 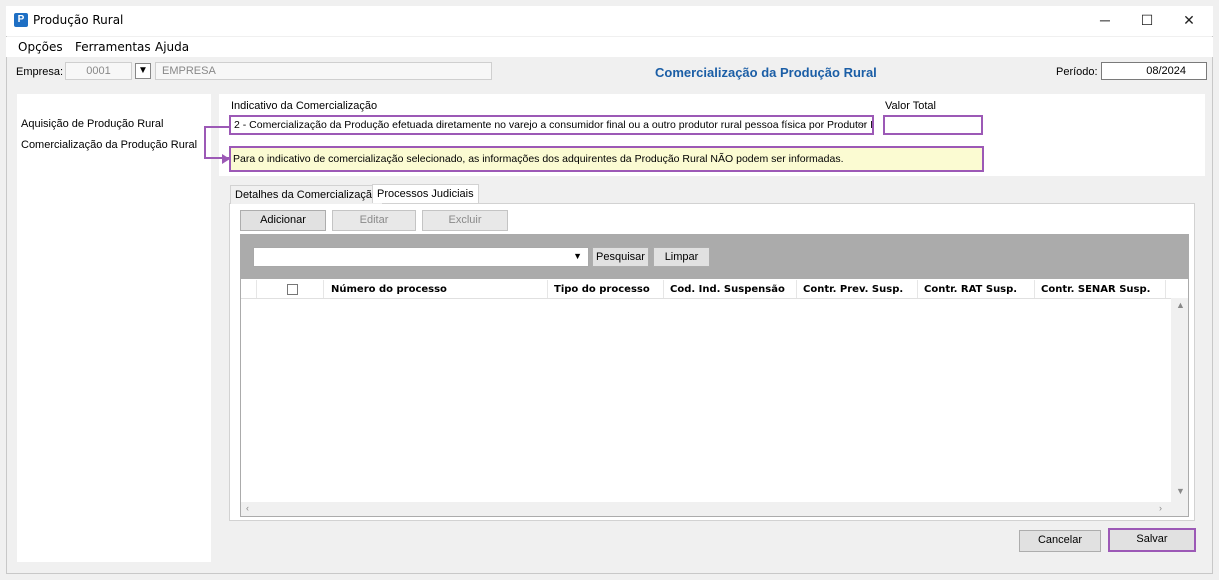 I want to click on cancel-button: Cancelar, so click(x=1060, y=541).